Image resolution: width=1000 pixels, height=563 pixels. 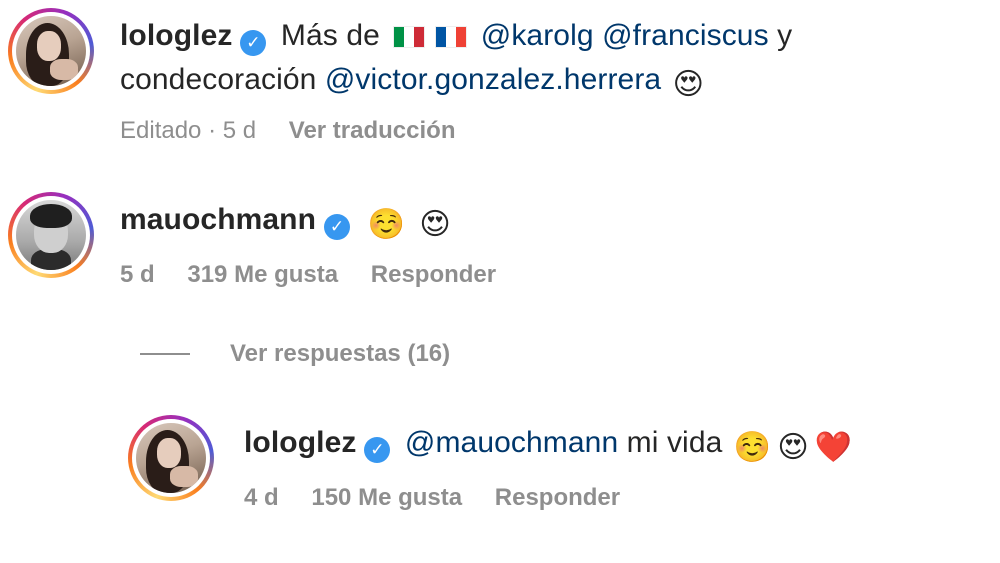 What do you see at coordinates (262, 274) in the screenshot?
I see `likes-count: 319 Me gusta` at bounding box center [262, 274].